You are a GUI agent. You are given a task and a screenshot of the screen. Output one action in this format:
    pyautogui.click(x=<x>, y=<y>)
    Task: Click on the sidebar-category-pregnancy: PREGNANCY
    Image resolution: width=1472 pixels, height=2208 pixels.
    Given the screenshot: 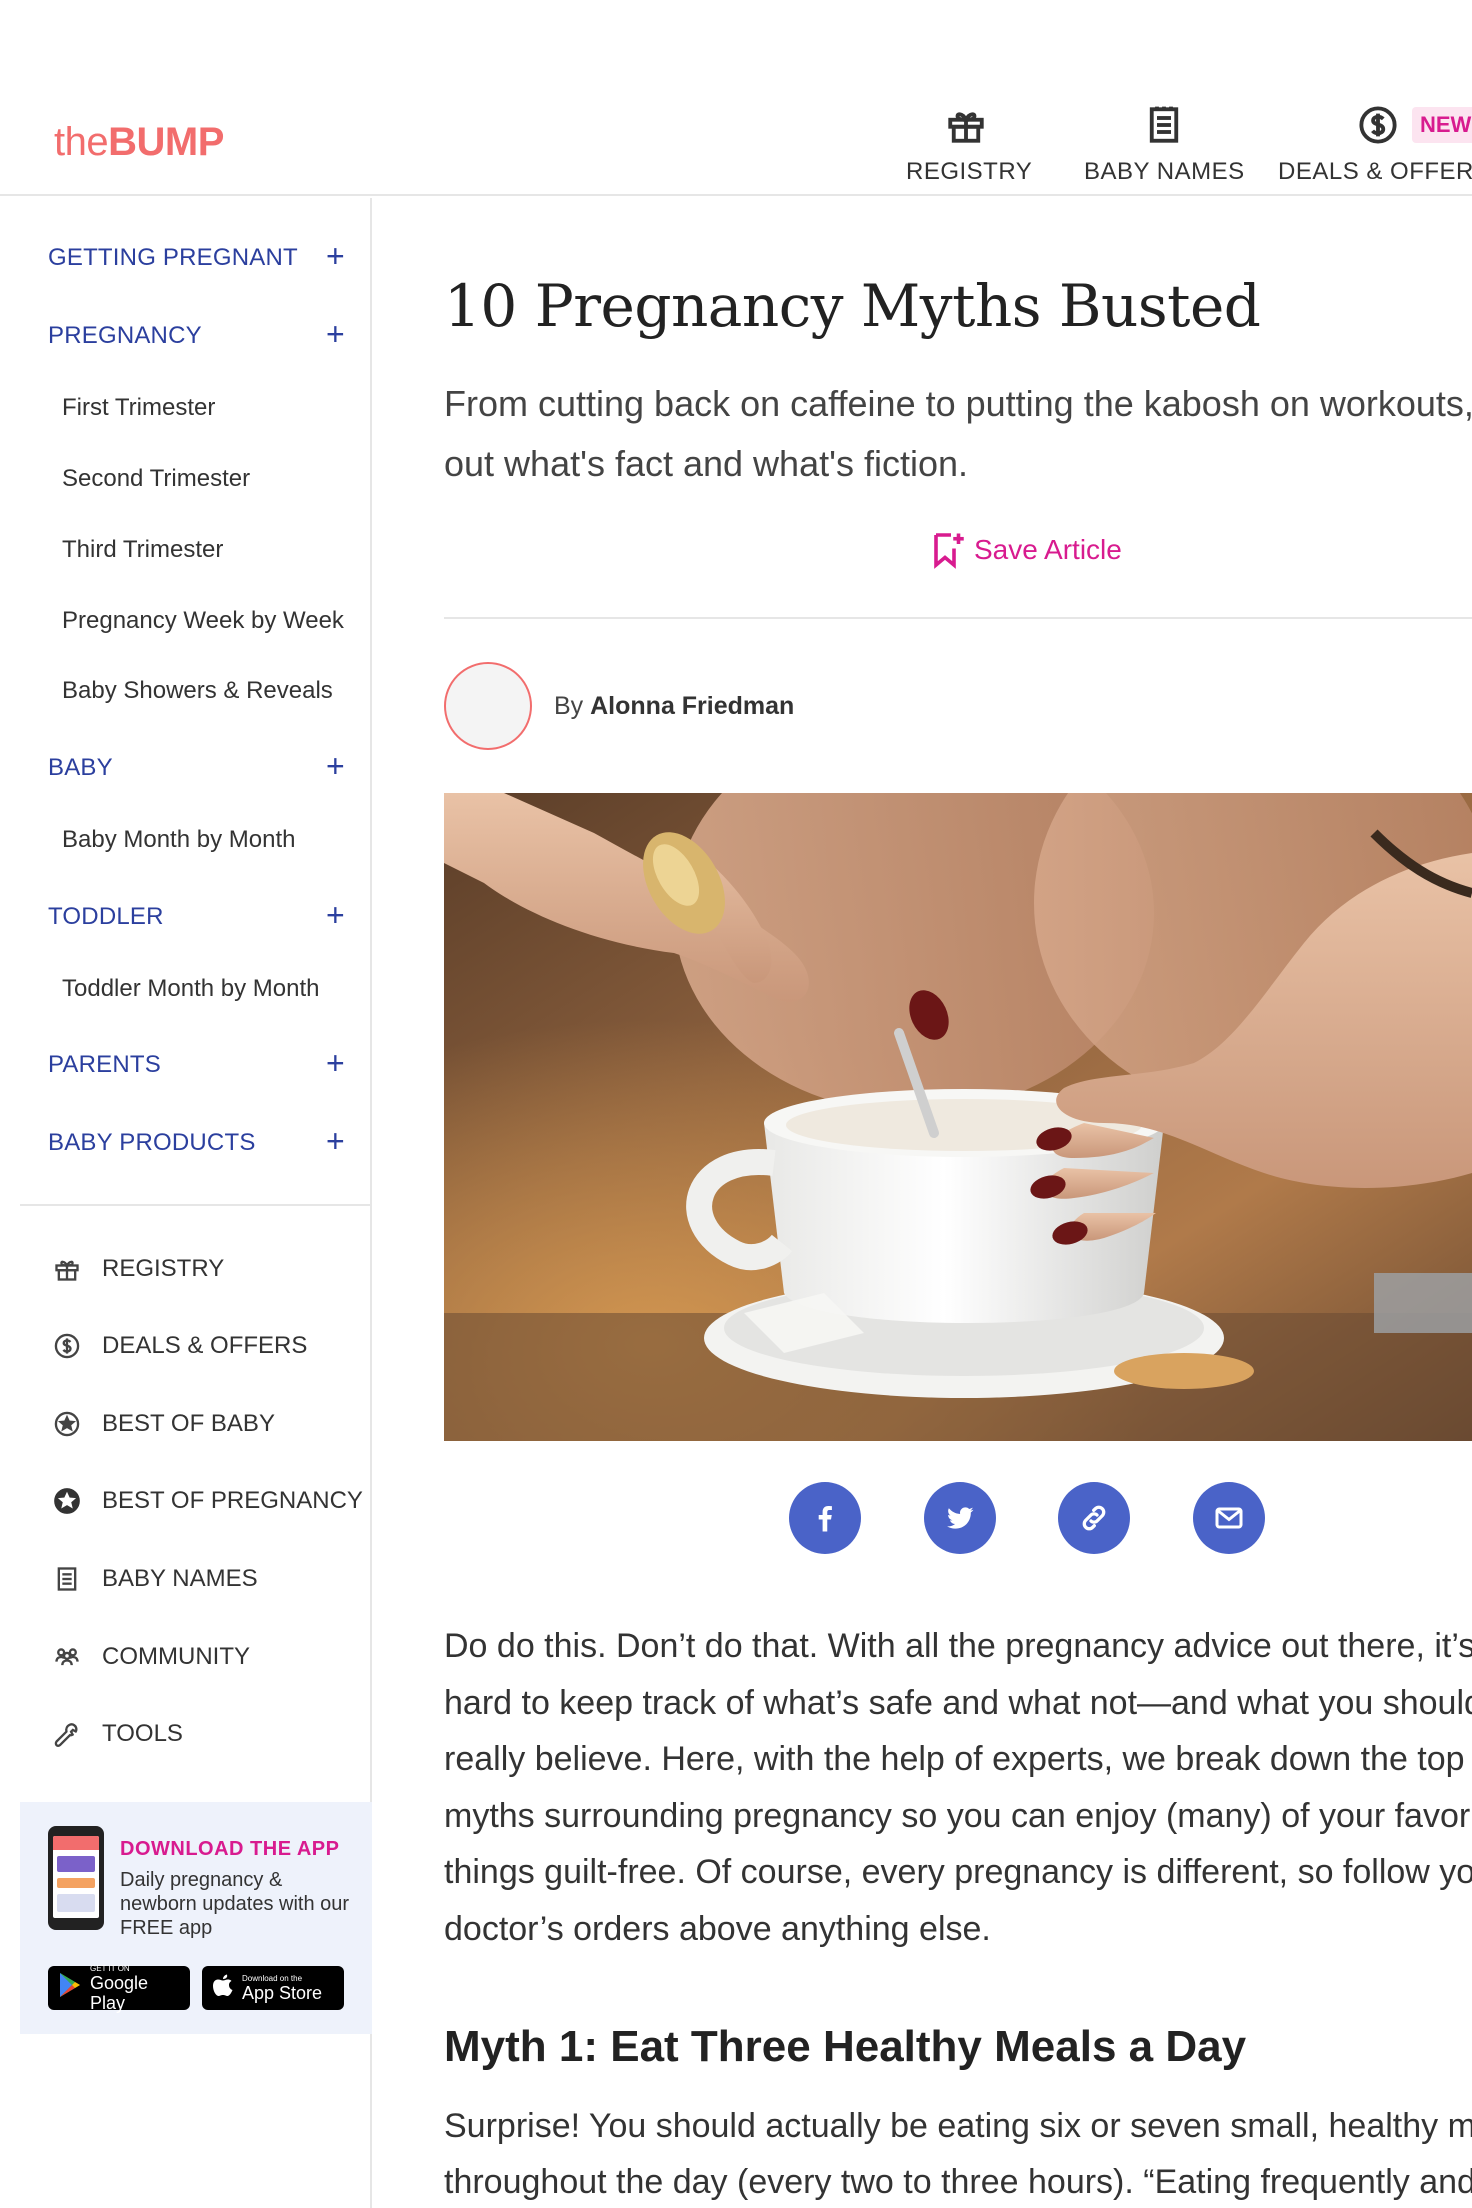 What is the action you would take?
    pyautogui.click(x=125, y=336)
    